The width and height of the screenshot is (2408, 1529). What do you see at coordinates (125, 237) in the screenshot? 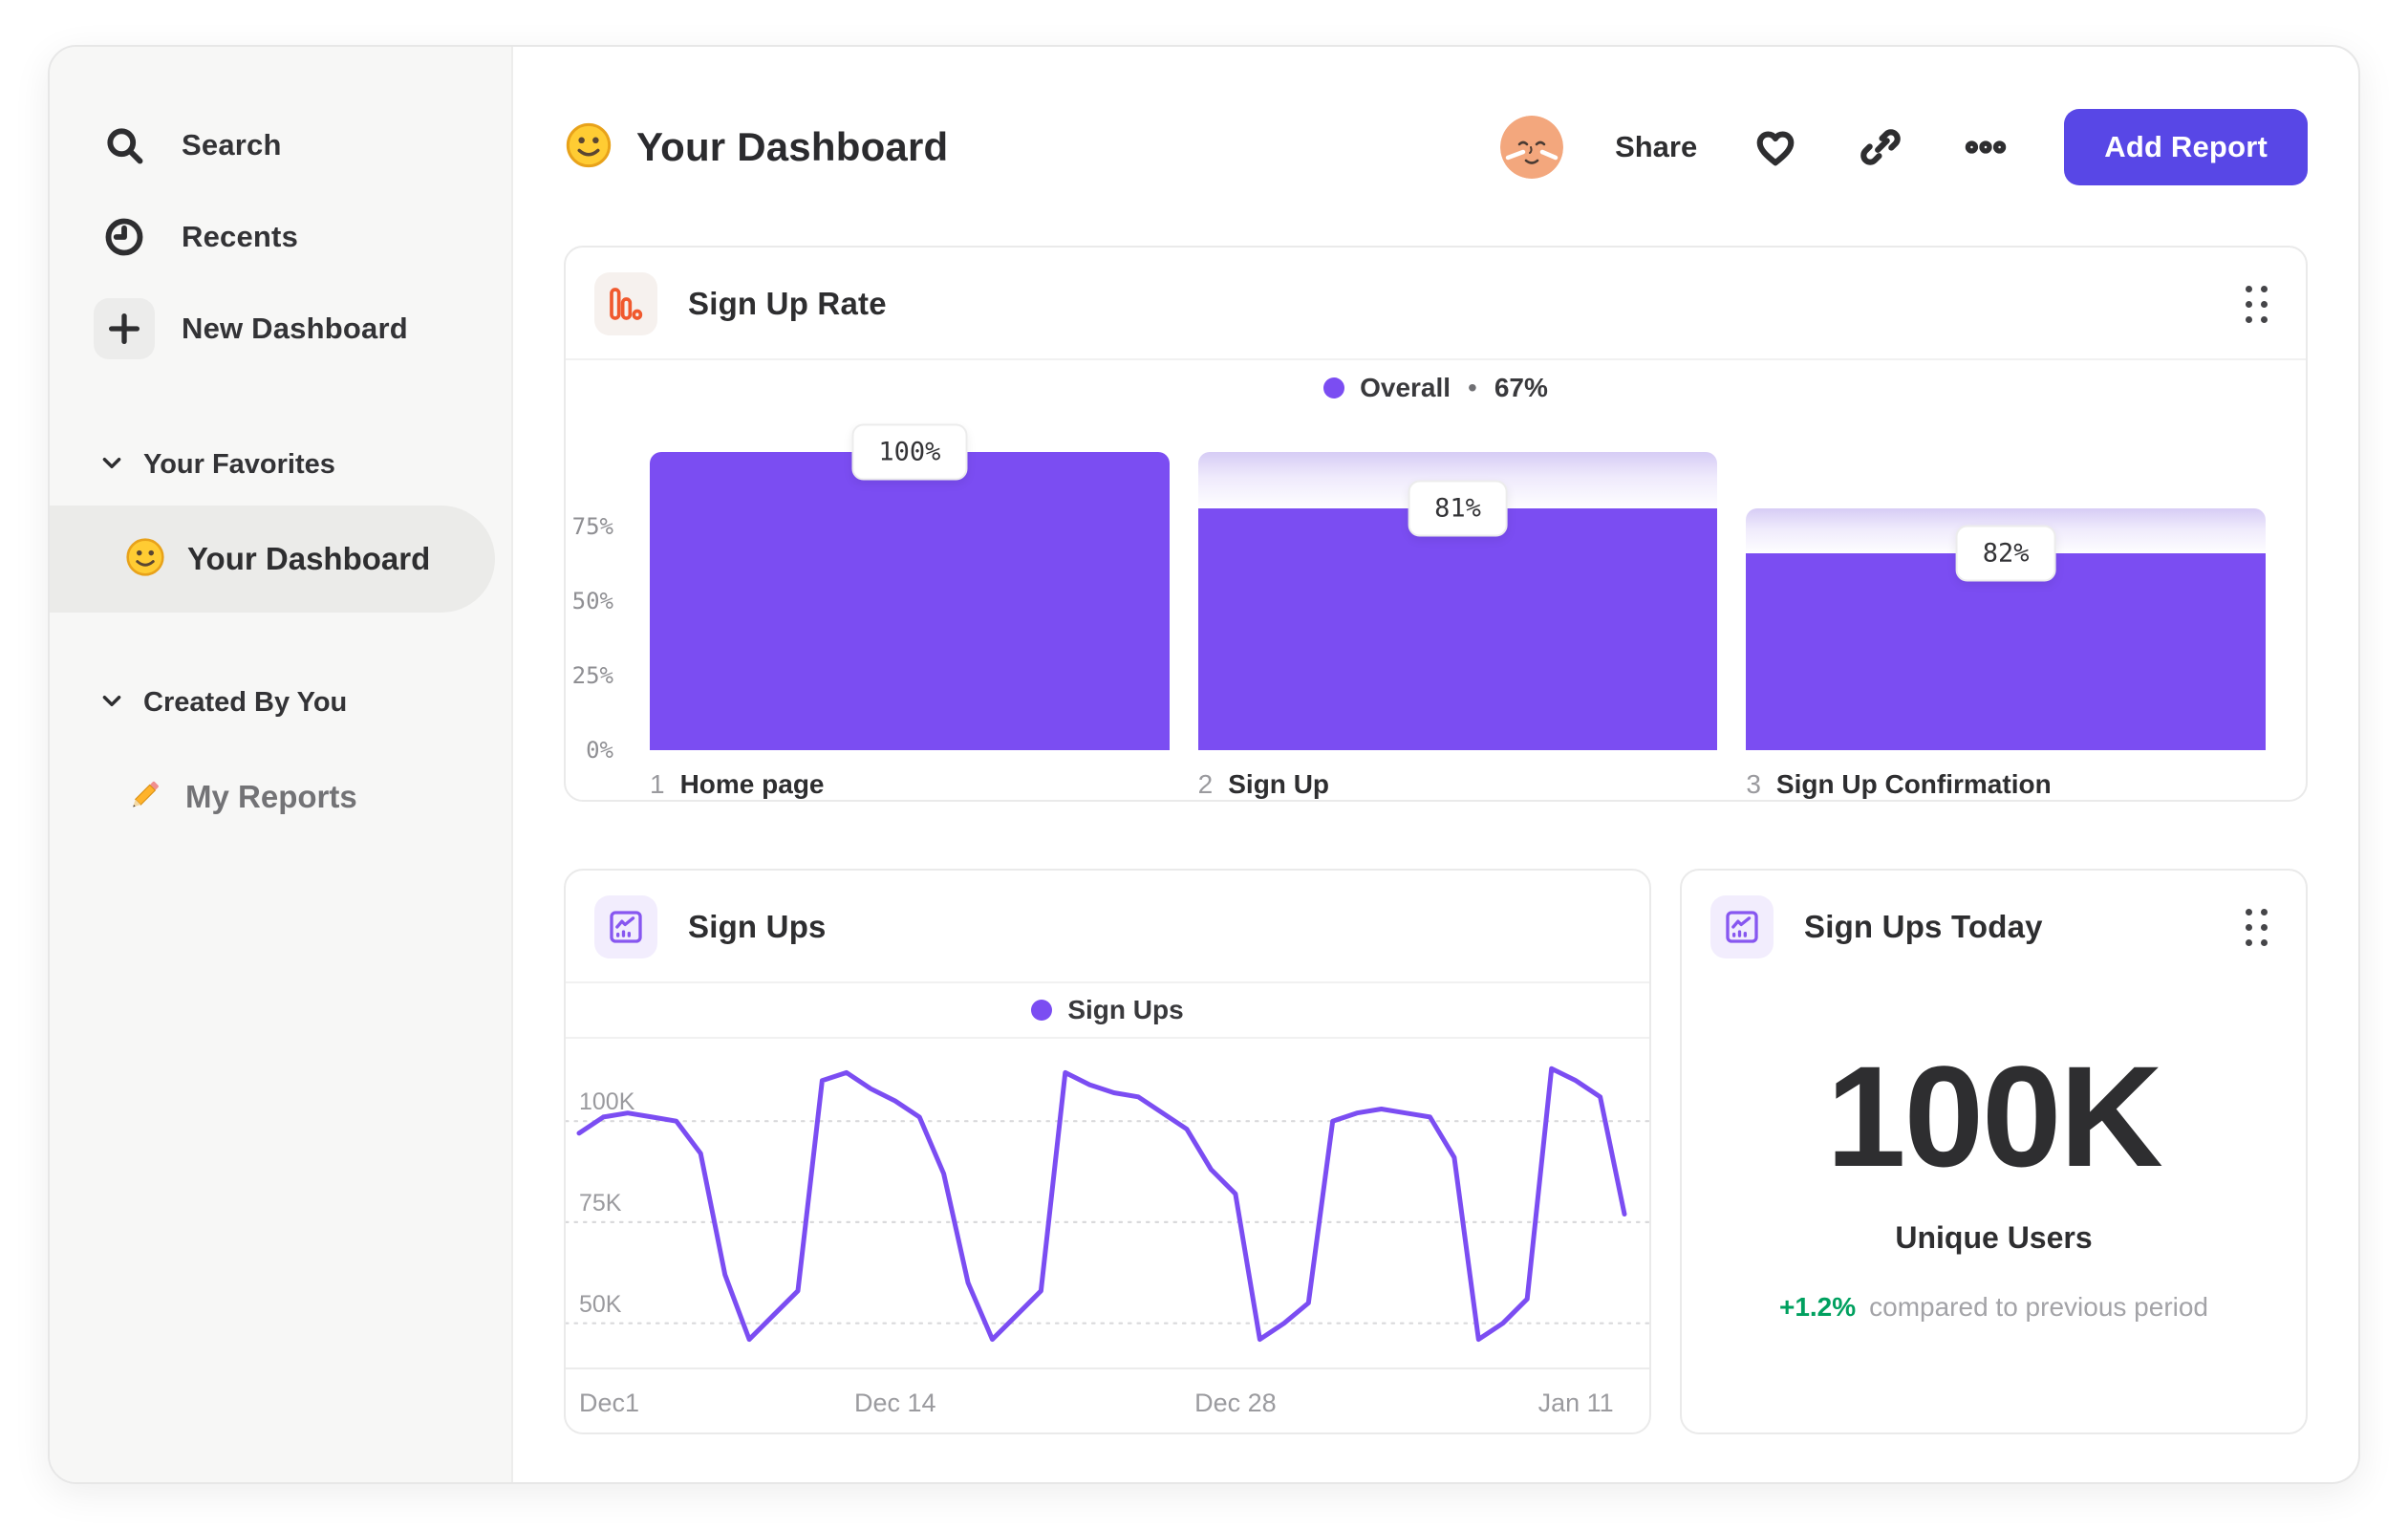
I see `clock-icon` at bounding box center [125, 237].